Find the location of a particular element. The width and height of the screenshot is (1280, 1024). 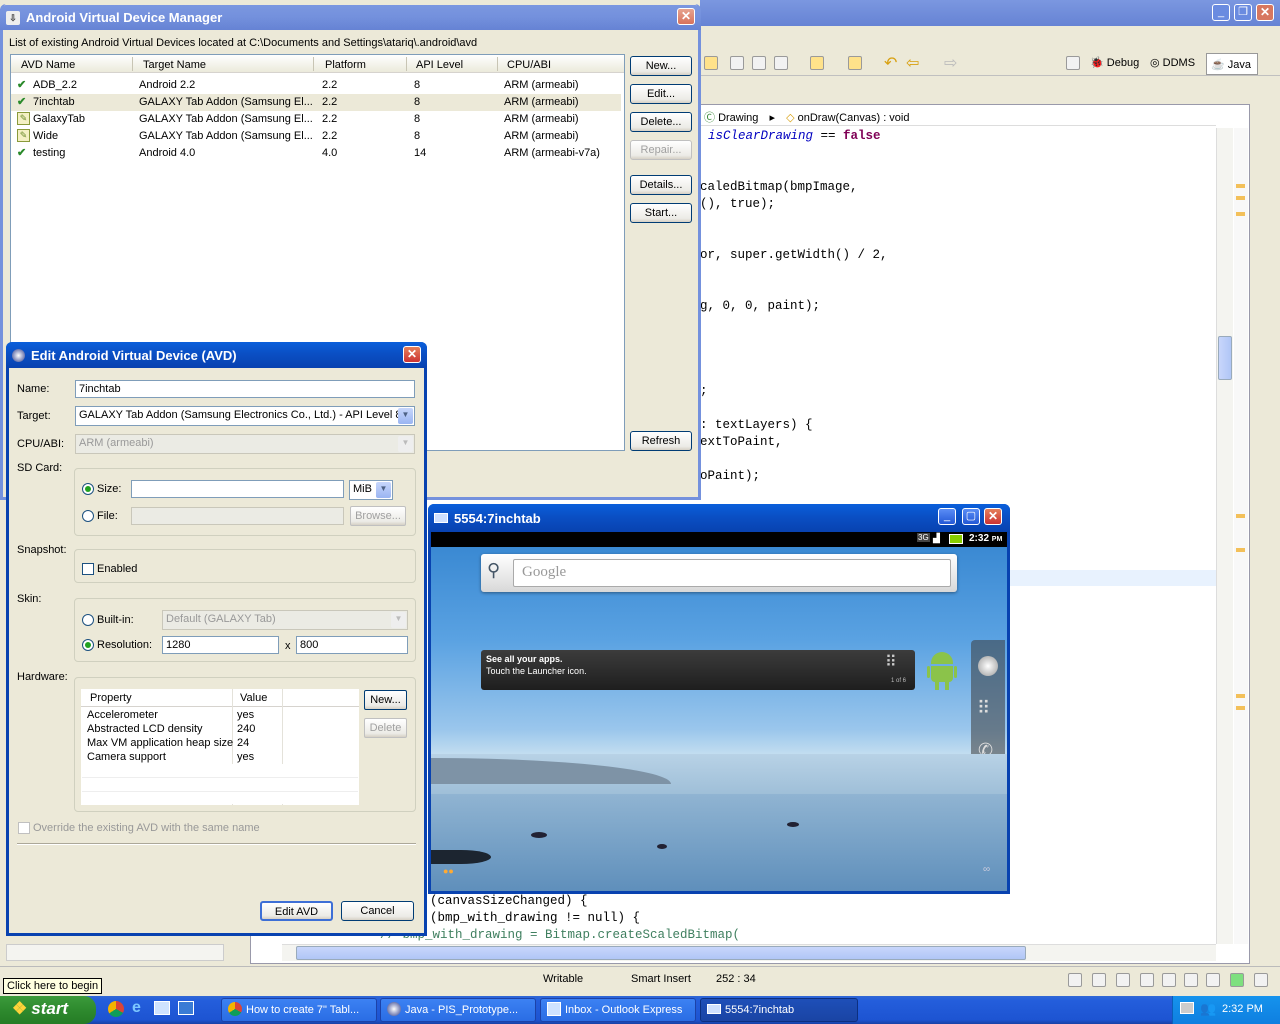

edit-avd-button: Edit AVD is located at coordinates (296, 911).